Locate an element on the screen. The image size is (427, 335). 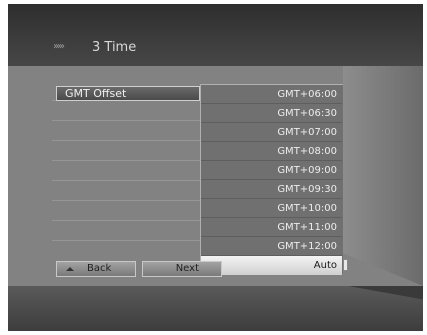
breadcrumb-arrows-icon: ››››› is located at coordinates (59, 46).